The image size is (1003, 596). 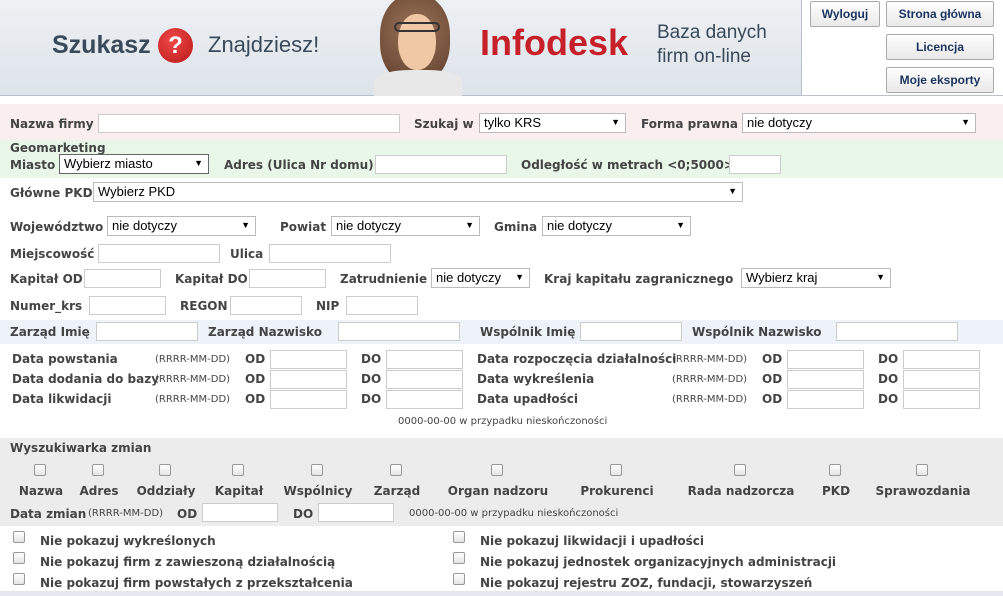 I want to click on pkd-label: Główne PKD, so click(x=51, y=193).